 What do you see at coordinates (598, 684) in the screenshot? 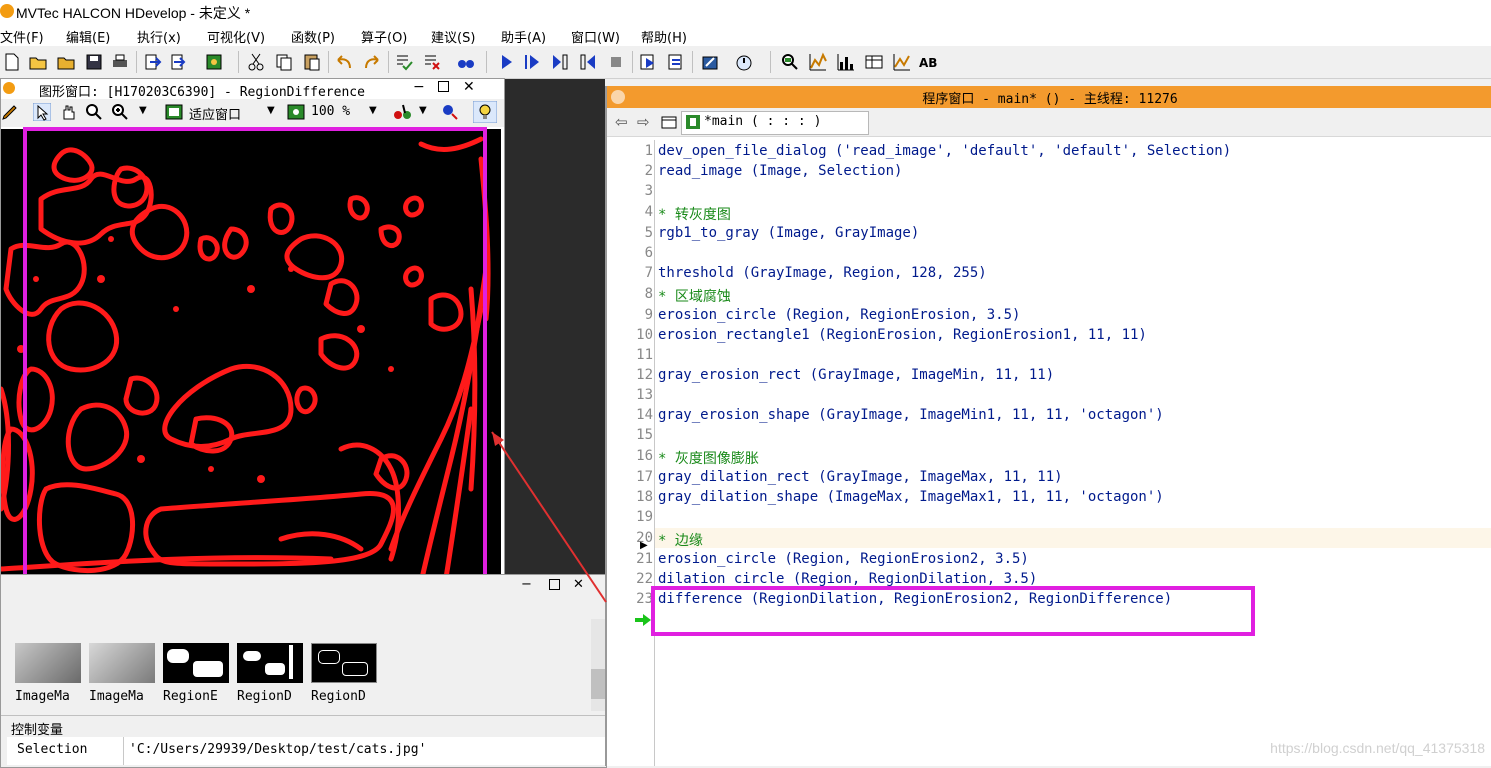
I see `scrollbar-thumb` at bounding box center [598, 684].